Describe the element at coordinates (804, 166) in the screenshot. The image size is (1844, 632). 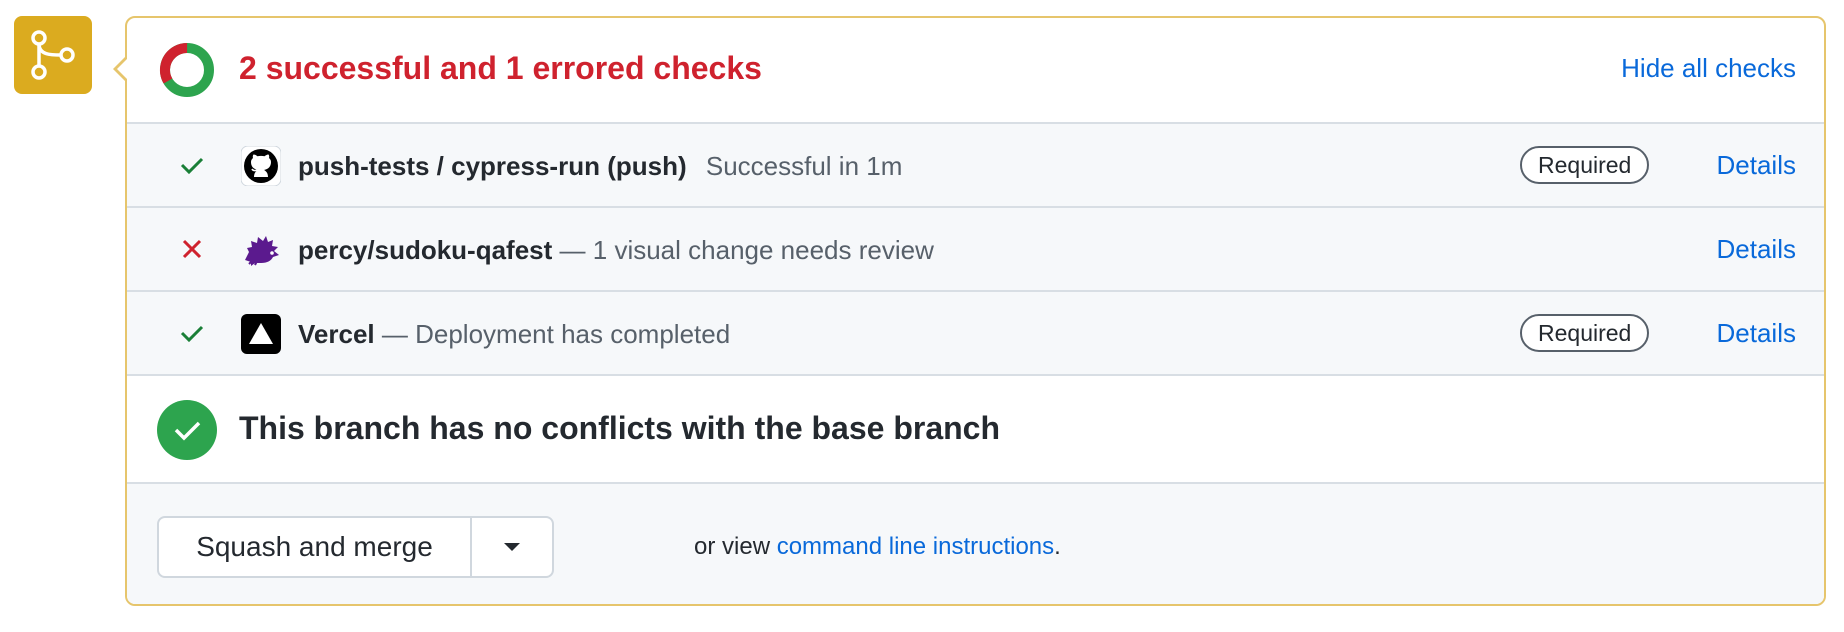
I see `check-description: Successful in 1m` at that location.